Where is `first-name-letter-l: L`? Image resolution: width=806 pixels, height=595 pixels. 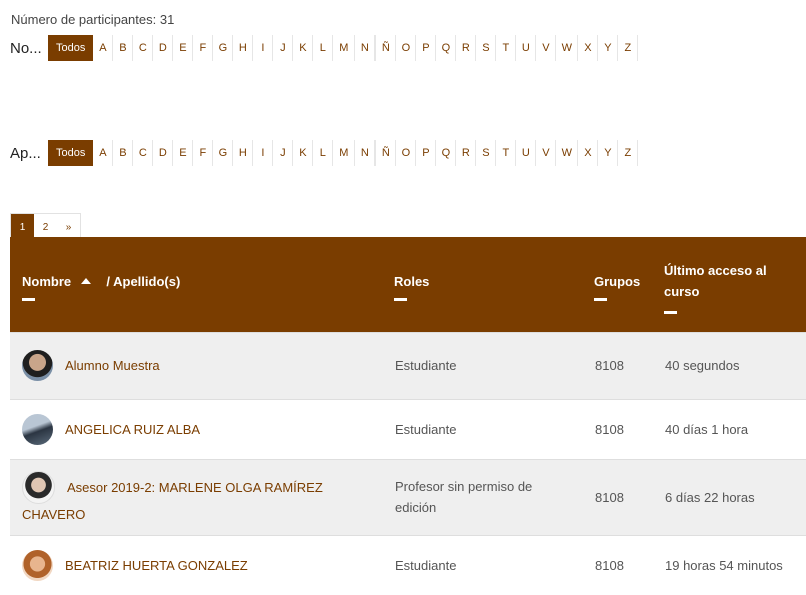 first-name-letter-l: L is located at coordinates (323, 48).